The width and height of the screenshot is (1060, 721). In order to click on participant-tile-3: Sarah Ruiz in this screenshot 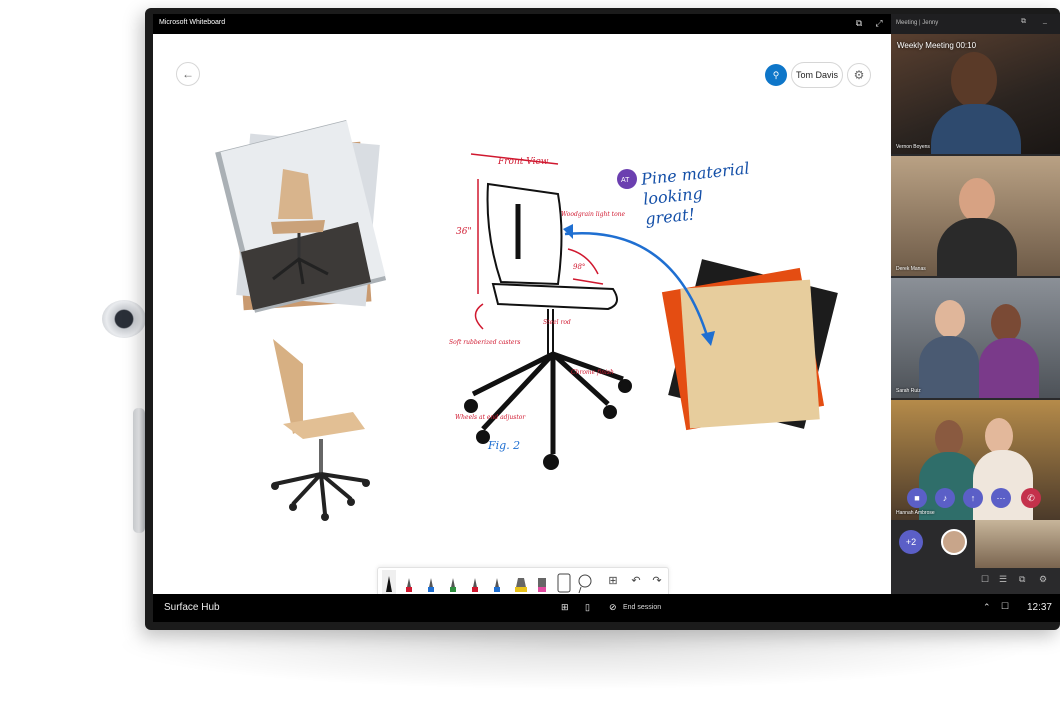, I will do `click(975, 338)`.